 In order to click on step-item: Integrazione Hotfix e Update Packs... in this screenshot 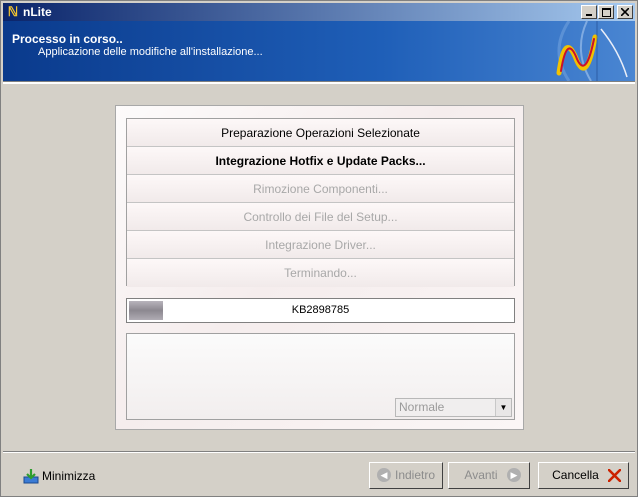, I will do `click(320, 161)`.